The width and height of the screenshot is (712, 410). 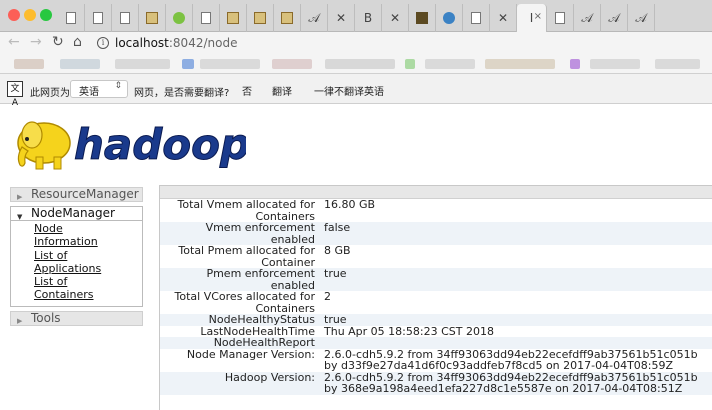 I want to click on row-label: NodeHealthReport, so click(x=242, y=343).